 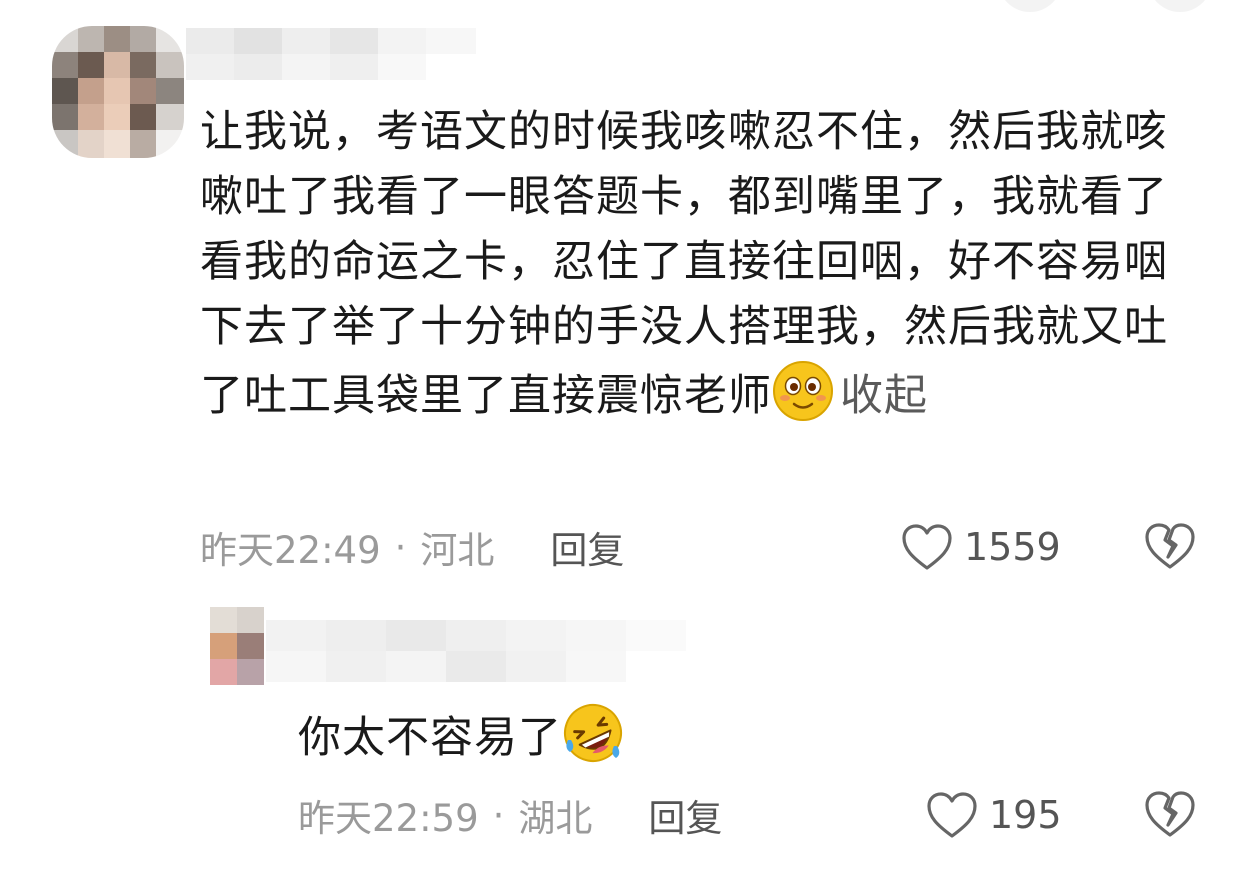 I want to click on collapse-link: 收起, so click(x=884, y=396).